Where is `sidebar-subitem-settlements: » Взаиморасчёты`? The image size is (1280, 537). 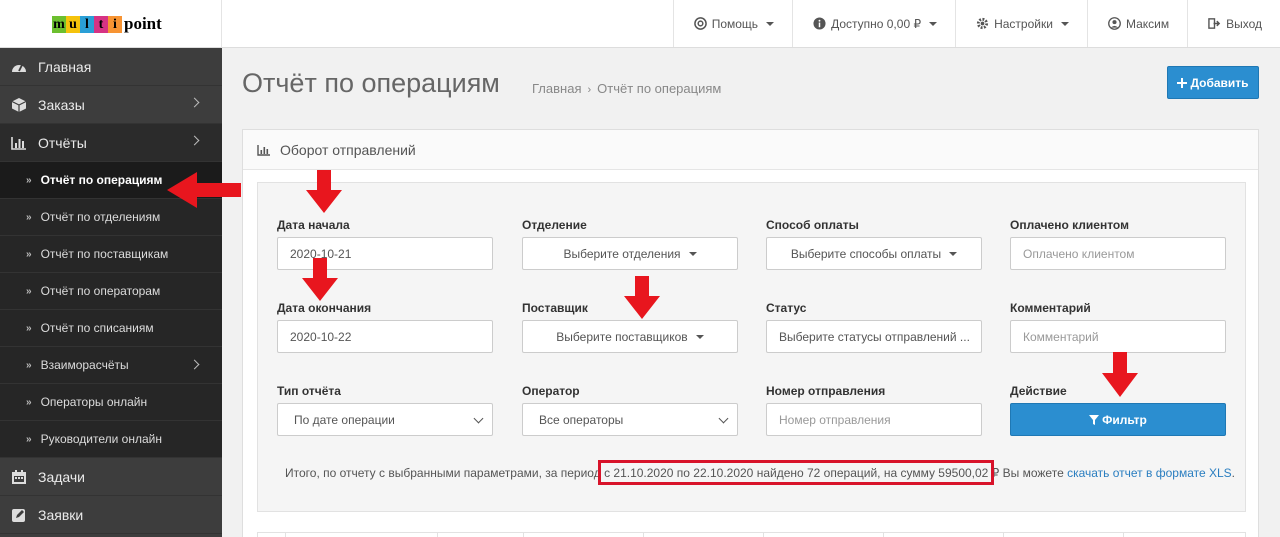
sidebar-subitem-settlements: » Взаиморасчёты is located at coordinates (111, 365).